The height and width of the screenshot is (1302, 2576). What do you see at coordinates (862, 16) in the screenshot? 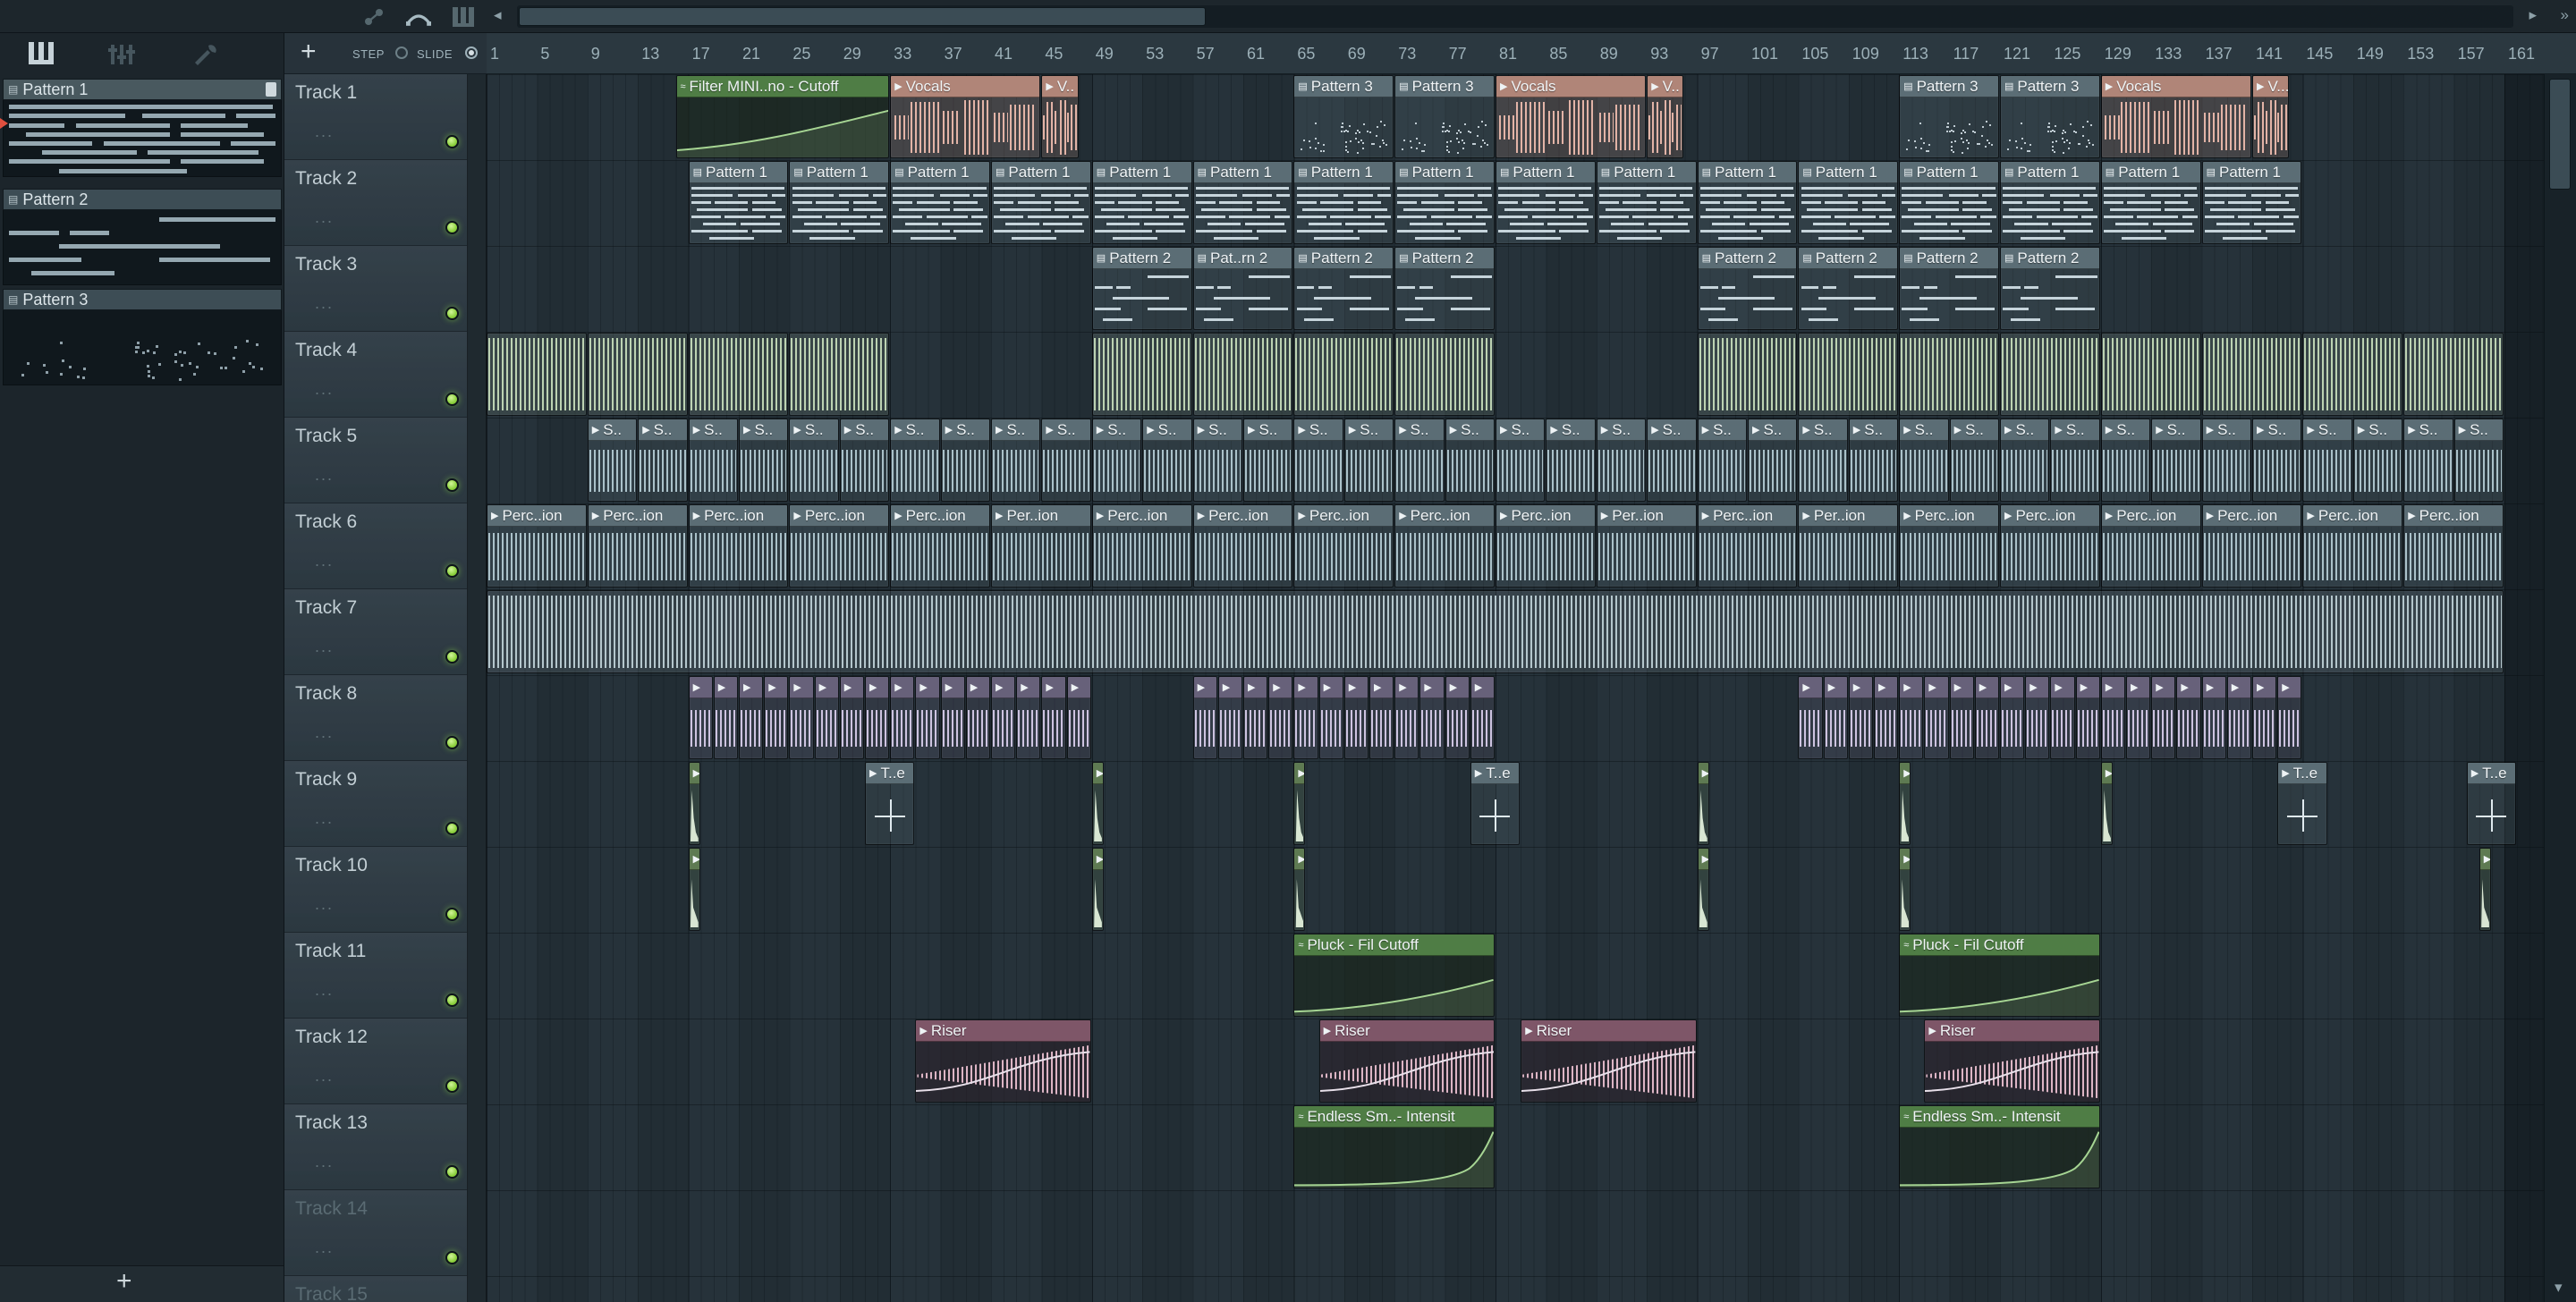
I see `scrollbar-thumb` at bounding box center [862, 16].